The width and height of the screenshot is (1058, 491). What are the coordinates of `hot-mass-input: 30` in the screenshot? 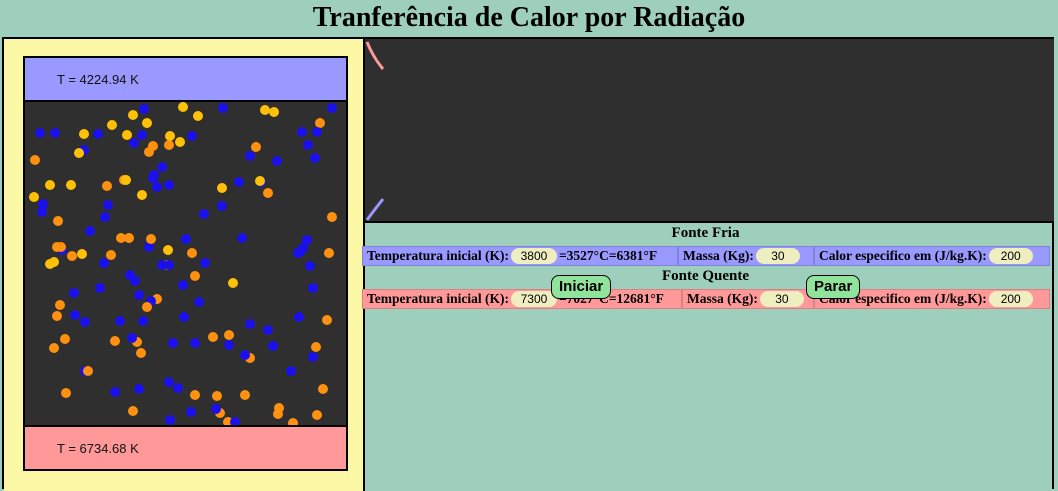 It's located at (781, 299).